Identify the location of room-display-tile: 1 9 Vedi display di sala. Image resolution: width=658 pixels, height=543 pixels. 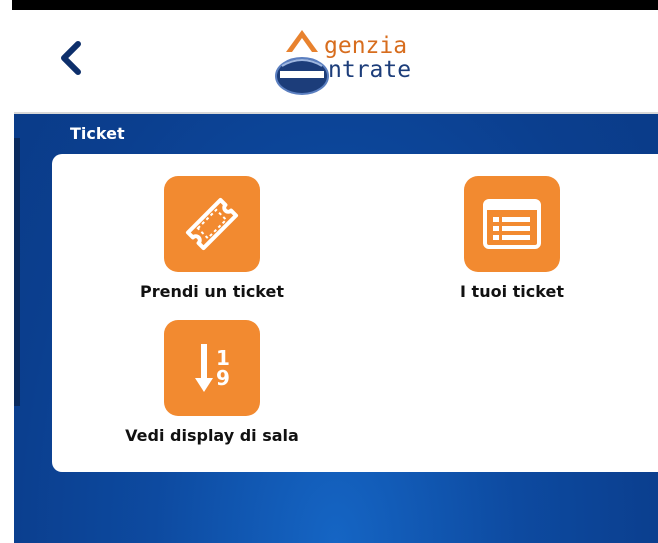
(212, 382).